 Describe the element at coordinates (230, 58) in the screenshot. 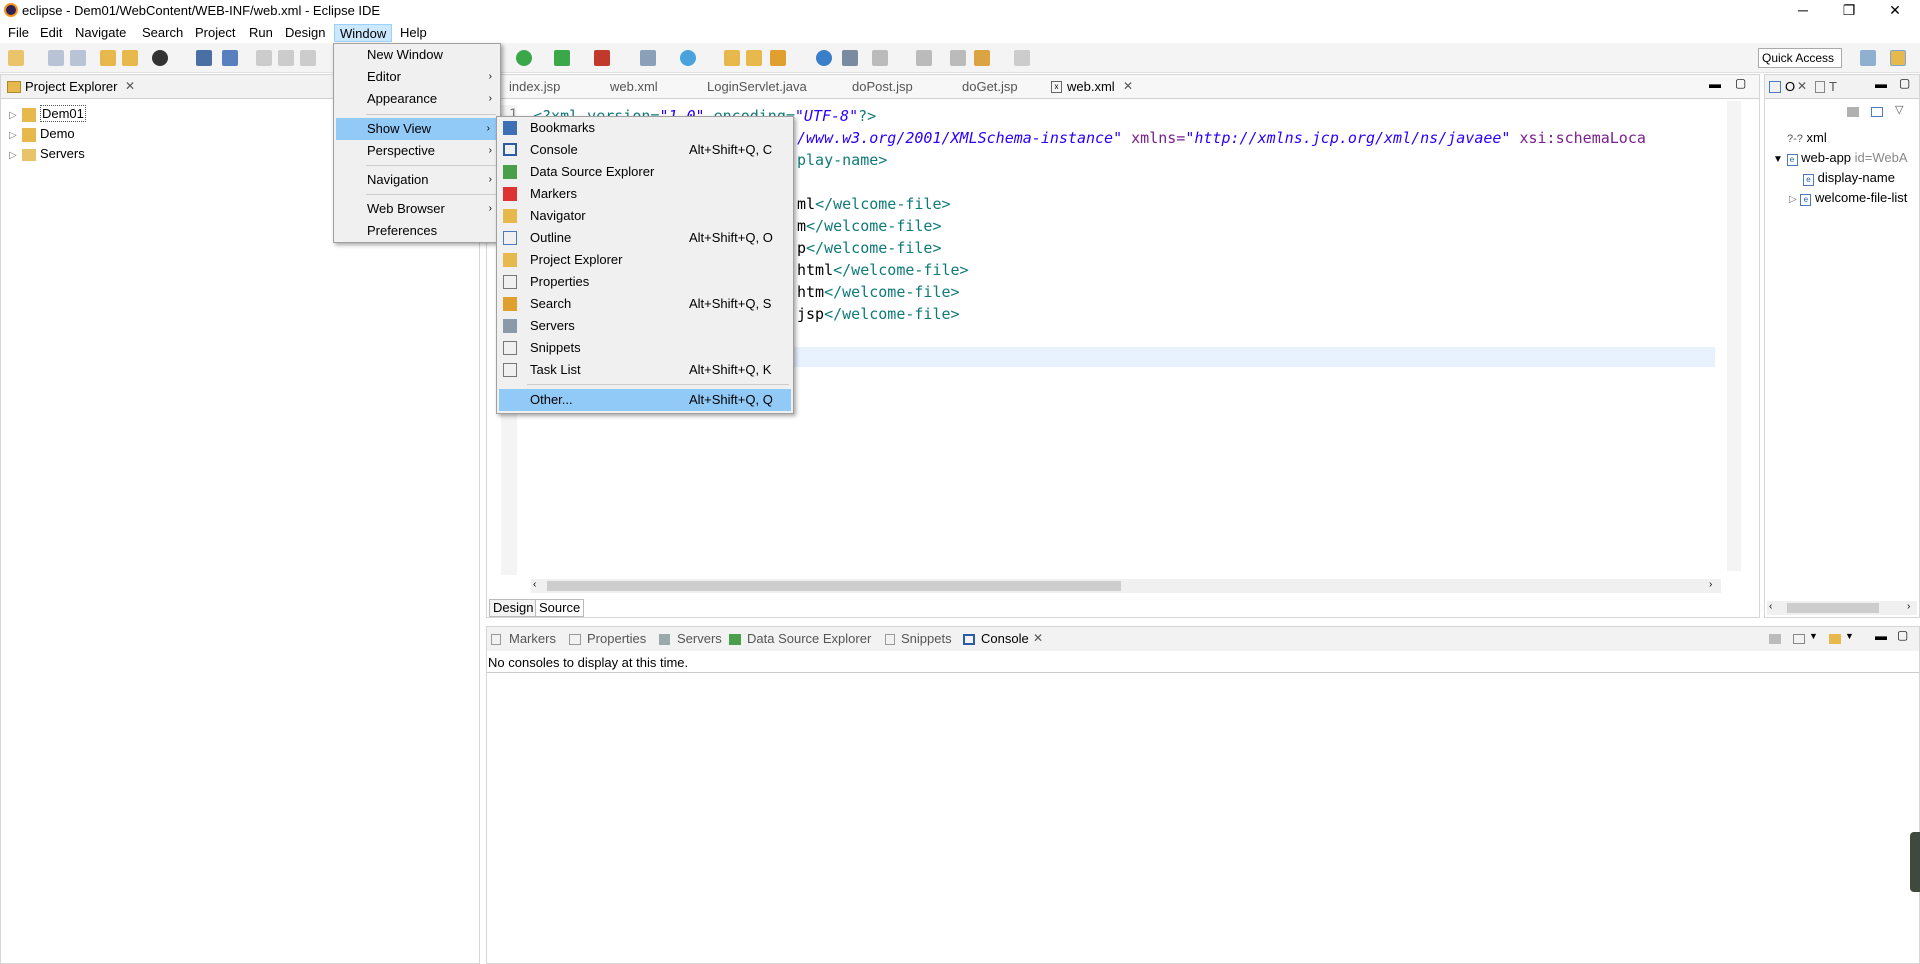

I see `skip-breakpoints-icon` at that location.